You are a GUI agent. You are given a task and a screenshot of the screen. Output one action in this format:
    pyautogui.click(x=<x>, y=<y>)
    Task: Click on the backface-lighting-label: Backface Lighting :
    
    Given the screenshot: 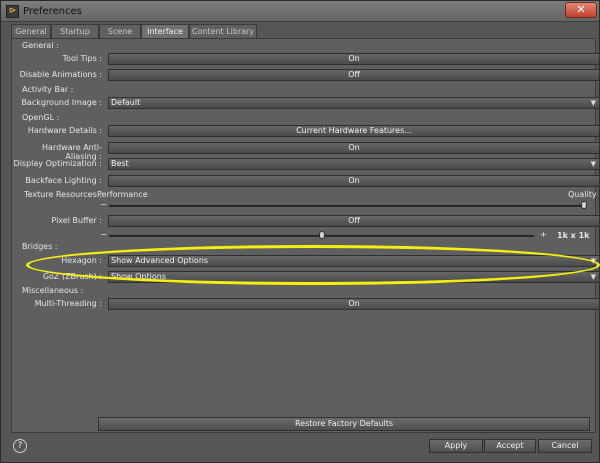 What is the action you would take?
    pyautogui.click(x=63, y=180)
    